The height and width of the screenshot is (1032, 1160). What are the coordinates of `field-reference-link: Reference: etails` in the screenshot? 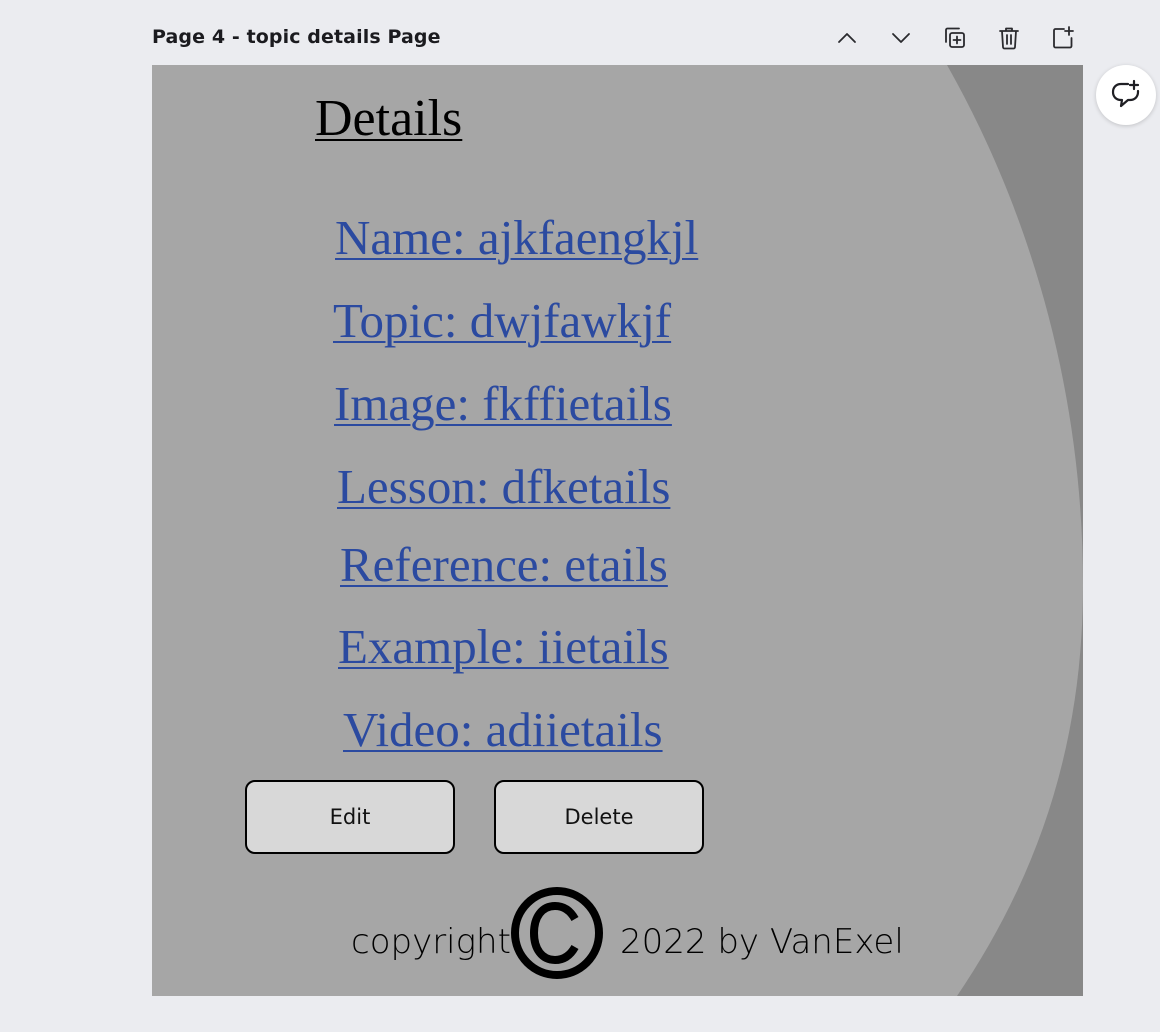 It's located at (504, 564).